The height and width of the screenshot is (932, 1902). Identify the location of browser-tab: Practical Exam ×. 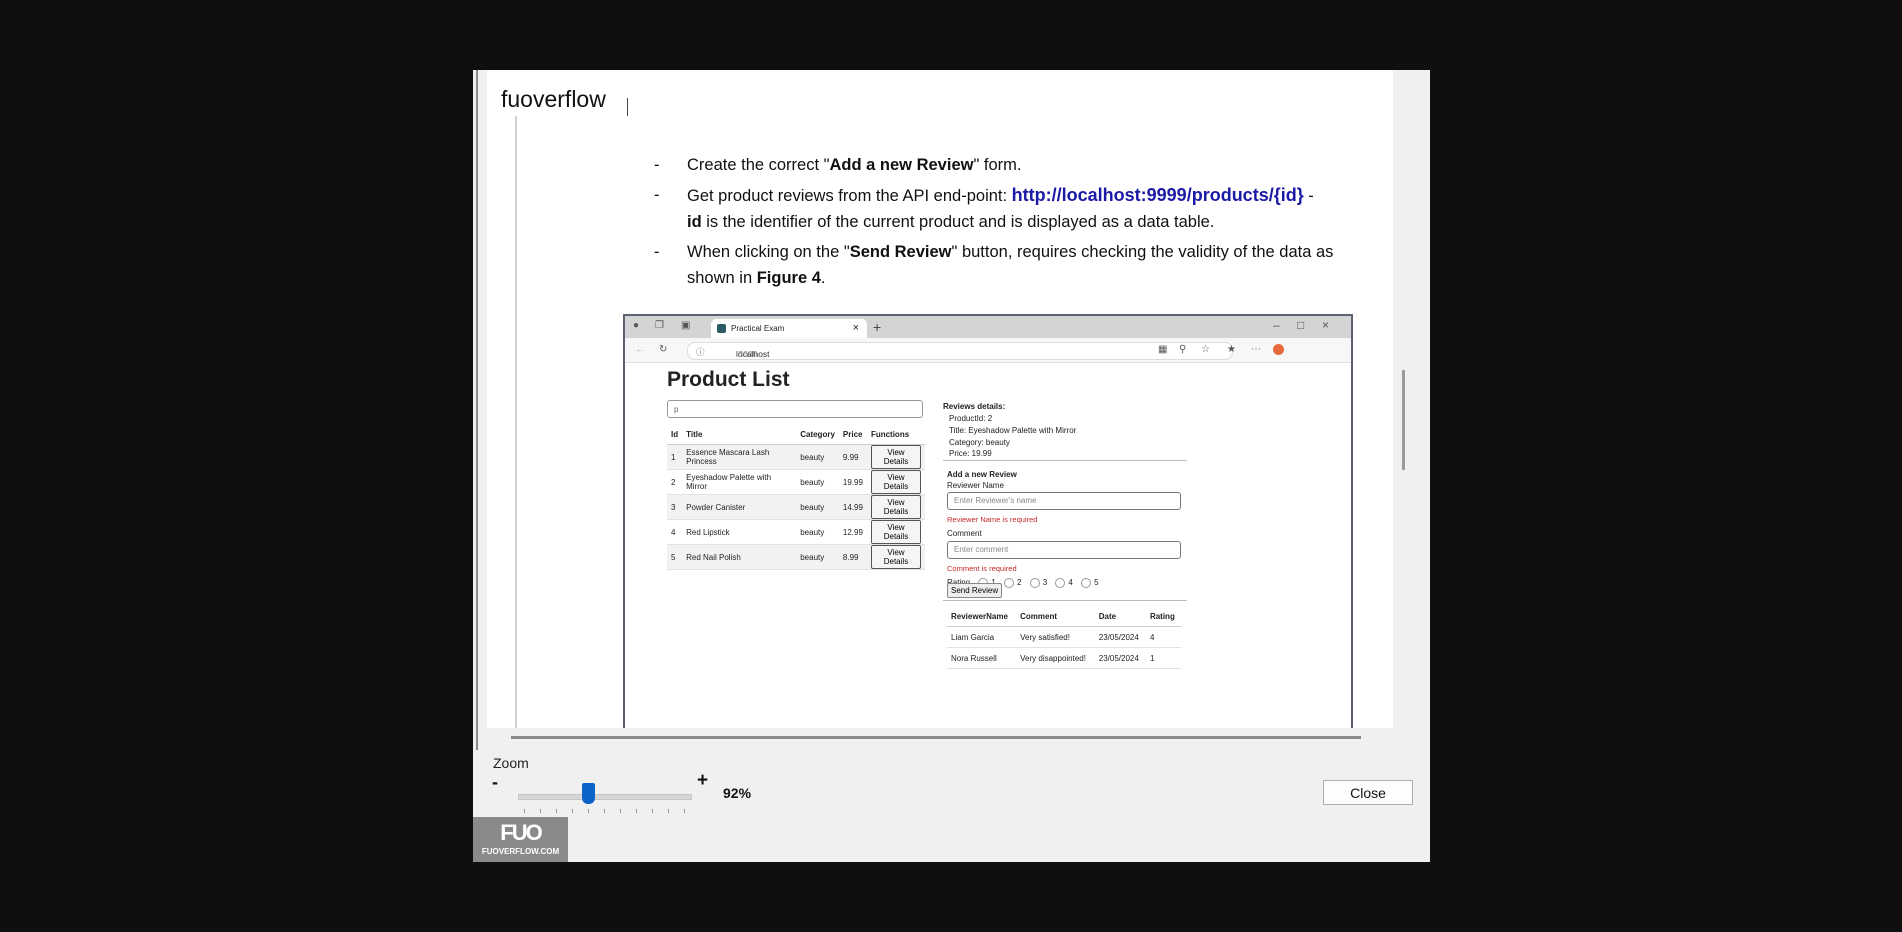
(789, 328).